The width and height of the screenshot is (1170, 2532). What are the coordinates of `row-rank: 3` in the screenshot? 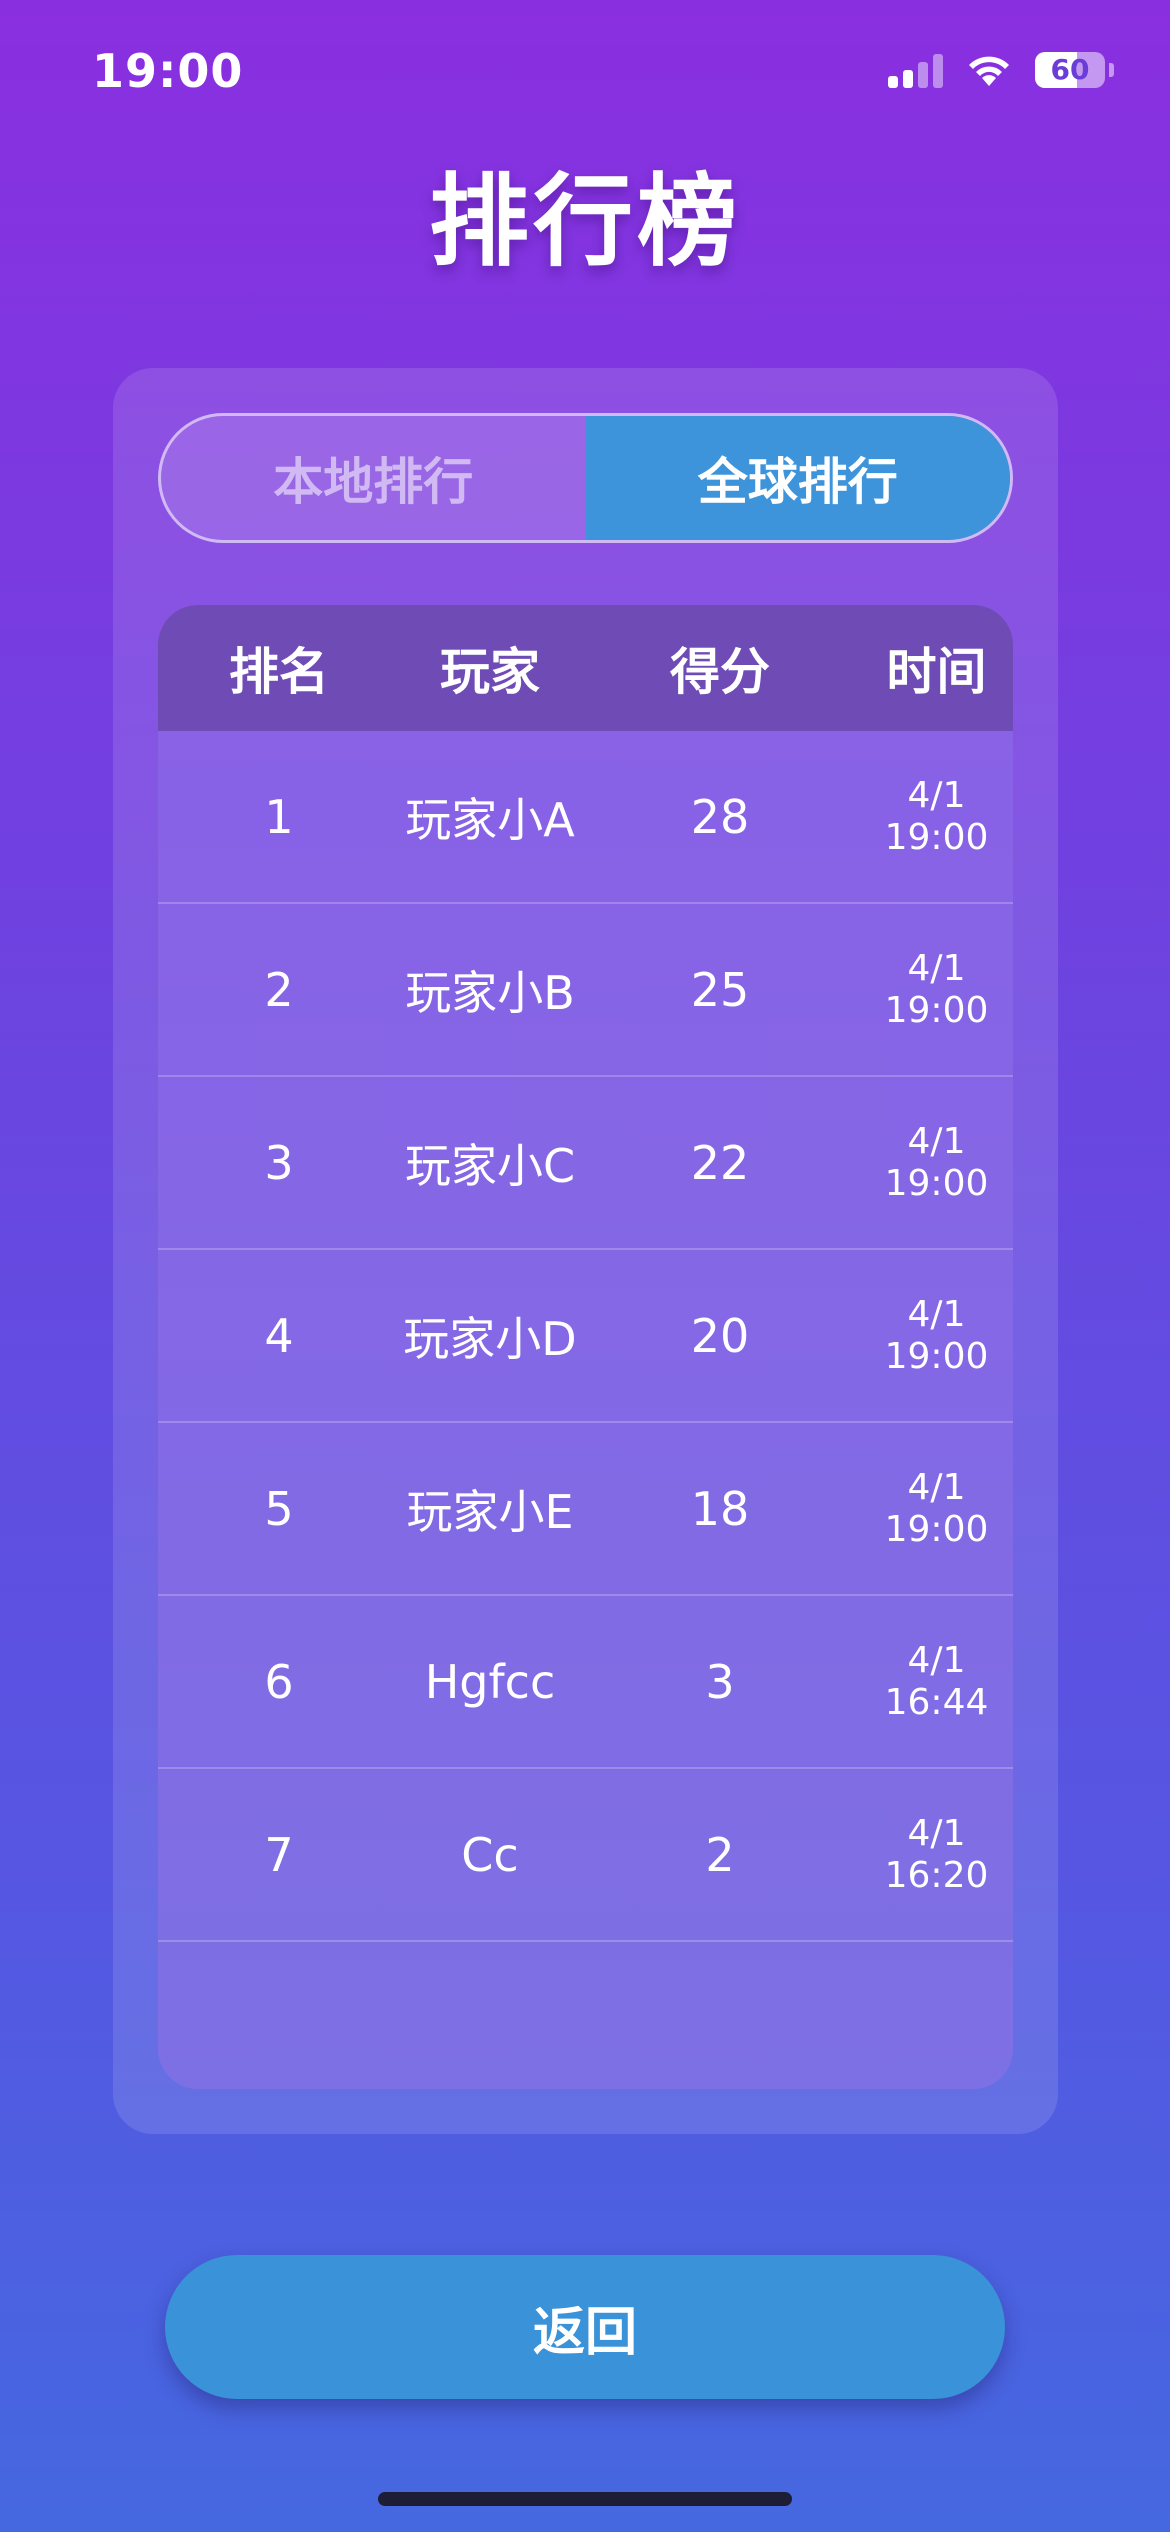 It's located at (279, 1162).